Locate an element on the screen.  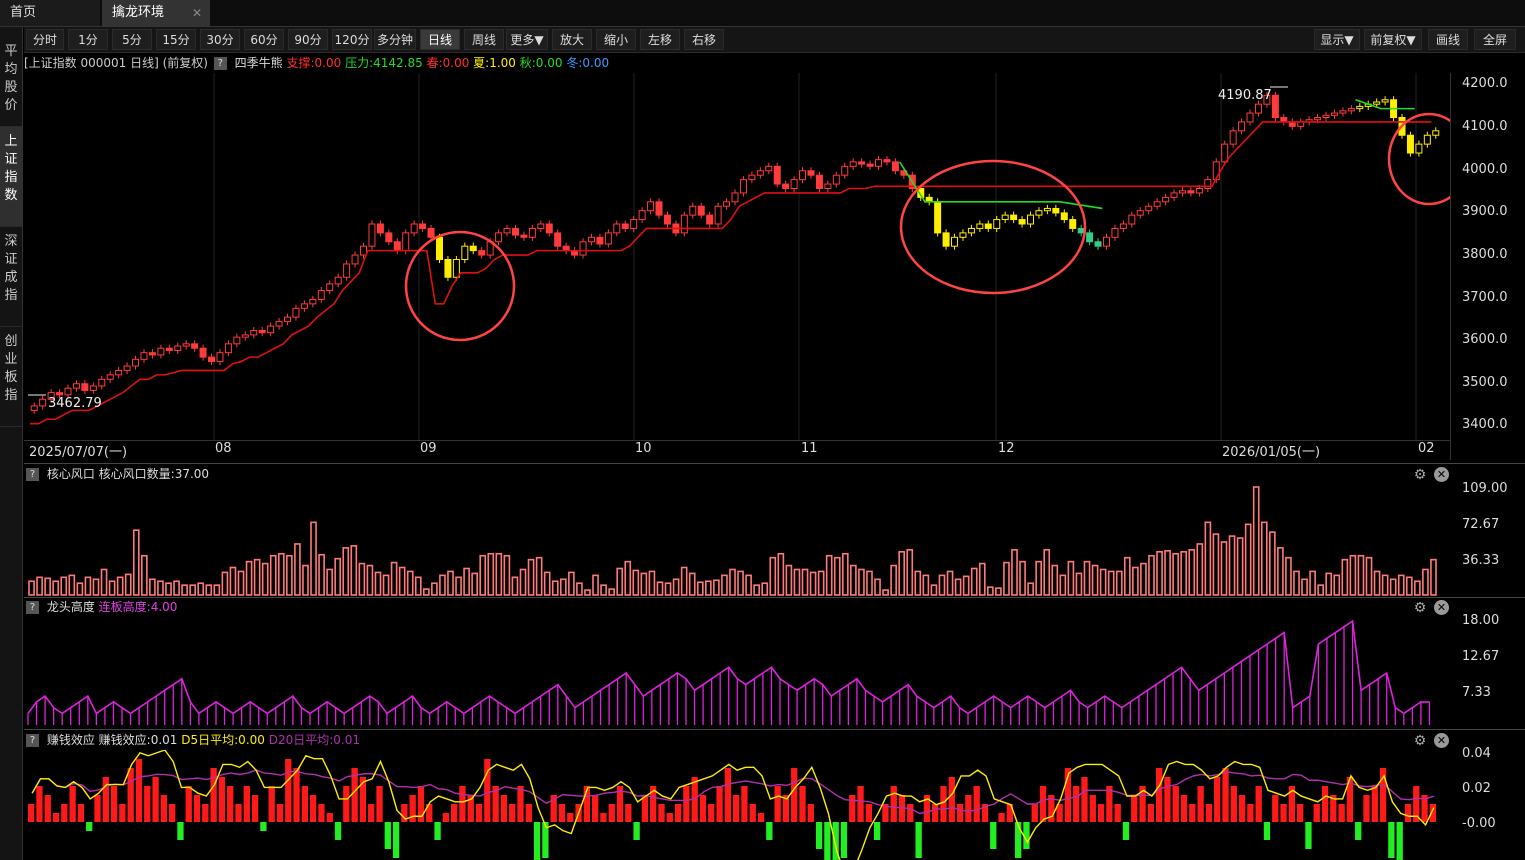
period-button: 5分 is located at coordinates (132, 39).